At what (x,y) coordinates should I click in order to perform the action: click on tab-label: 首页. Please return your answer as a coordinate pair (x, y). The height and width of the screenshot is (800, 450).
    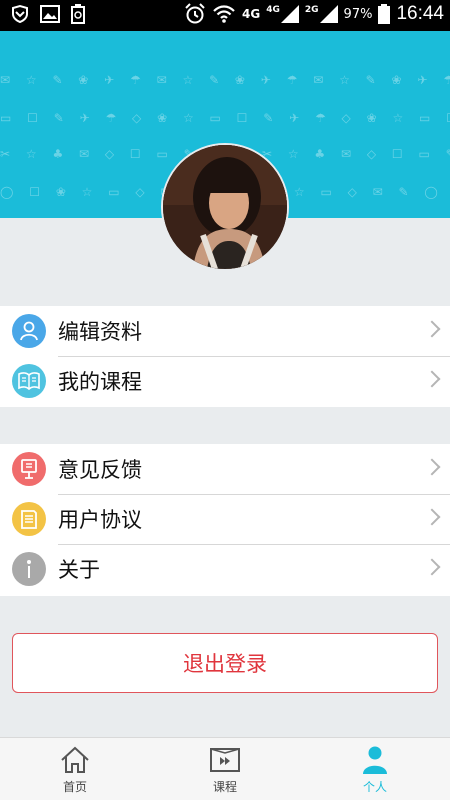
    Looking at the image, I should click on (74, 787).